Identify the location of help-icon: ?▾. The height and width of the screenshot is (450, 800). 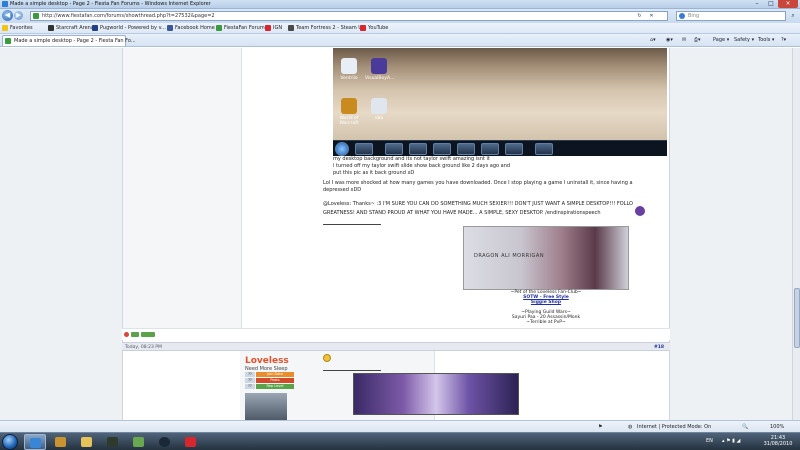
(783, 40).